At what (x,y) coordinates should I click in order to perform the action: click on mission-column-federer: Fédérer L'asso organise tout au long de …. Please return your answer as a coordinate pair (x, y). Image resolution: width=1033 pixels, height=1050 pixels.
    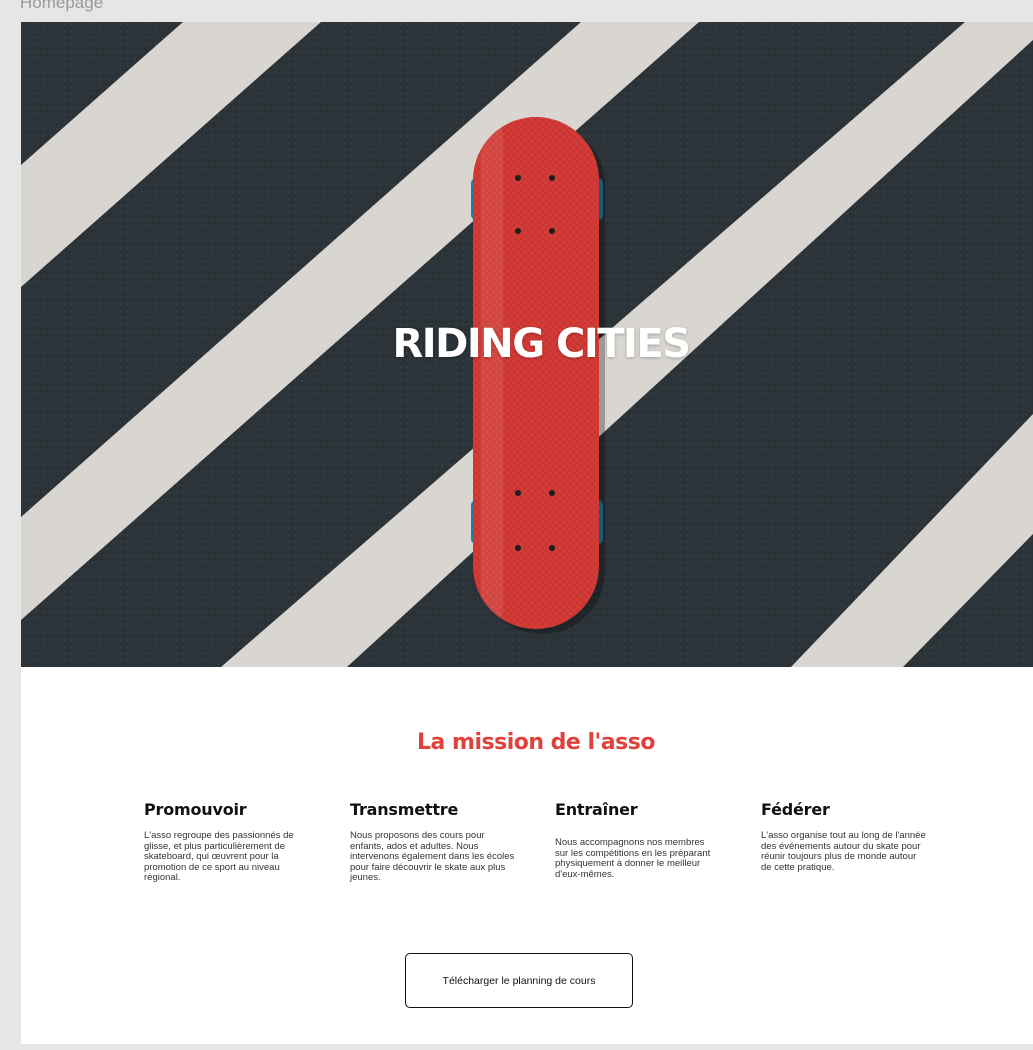
    Looking at the image, I should click on (843, 836).